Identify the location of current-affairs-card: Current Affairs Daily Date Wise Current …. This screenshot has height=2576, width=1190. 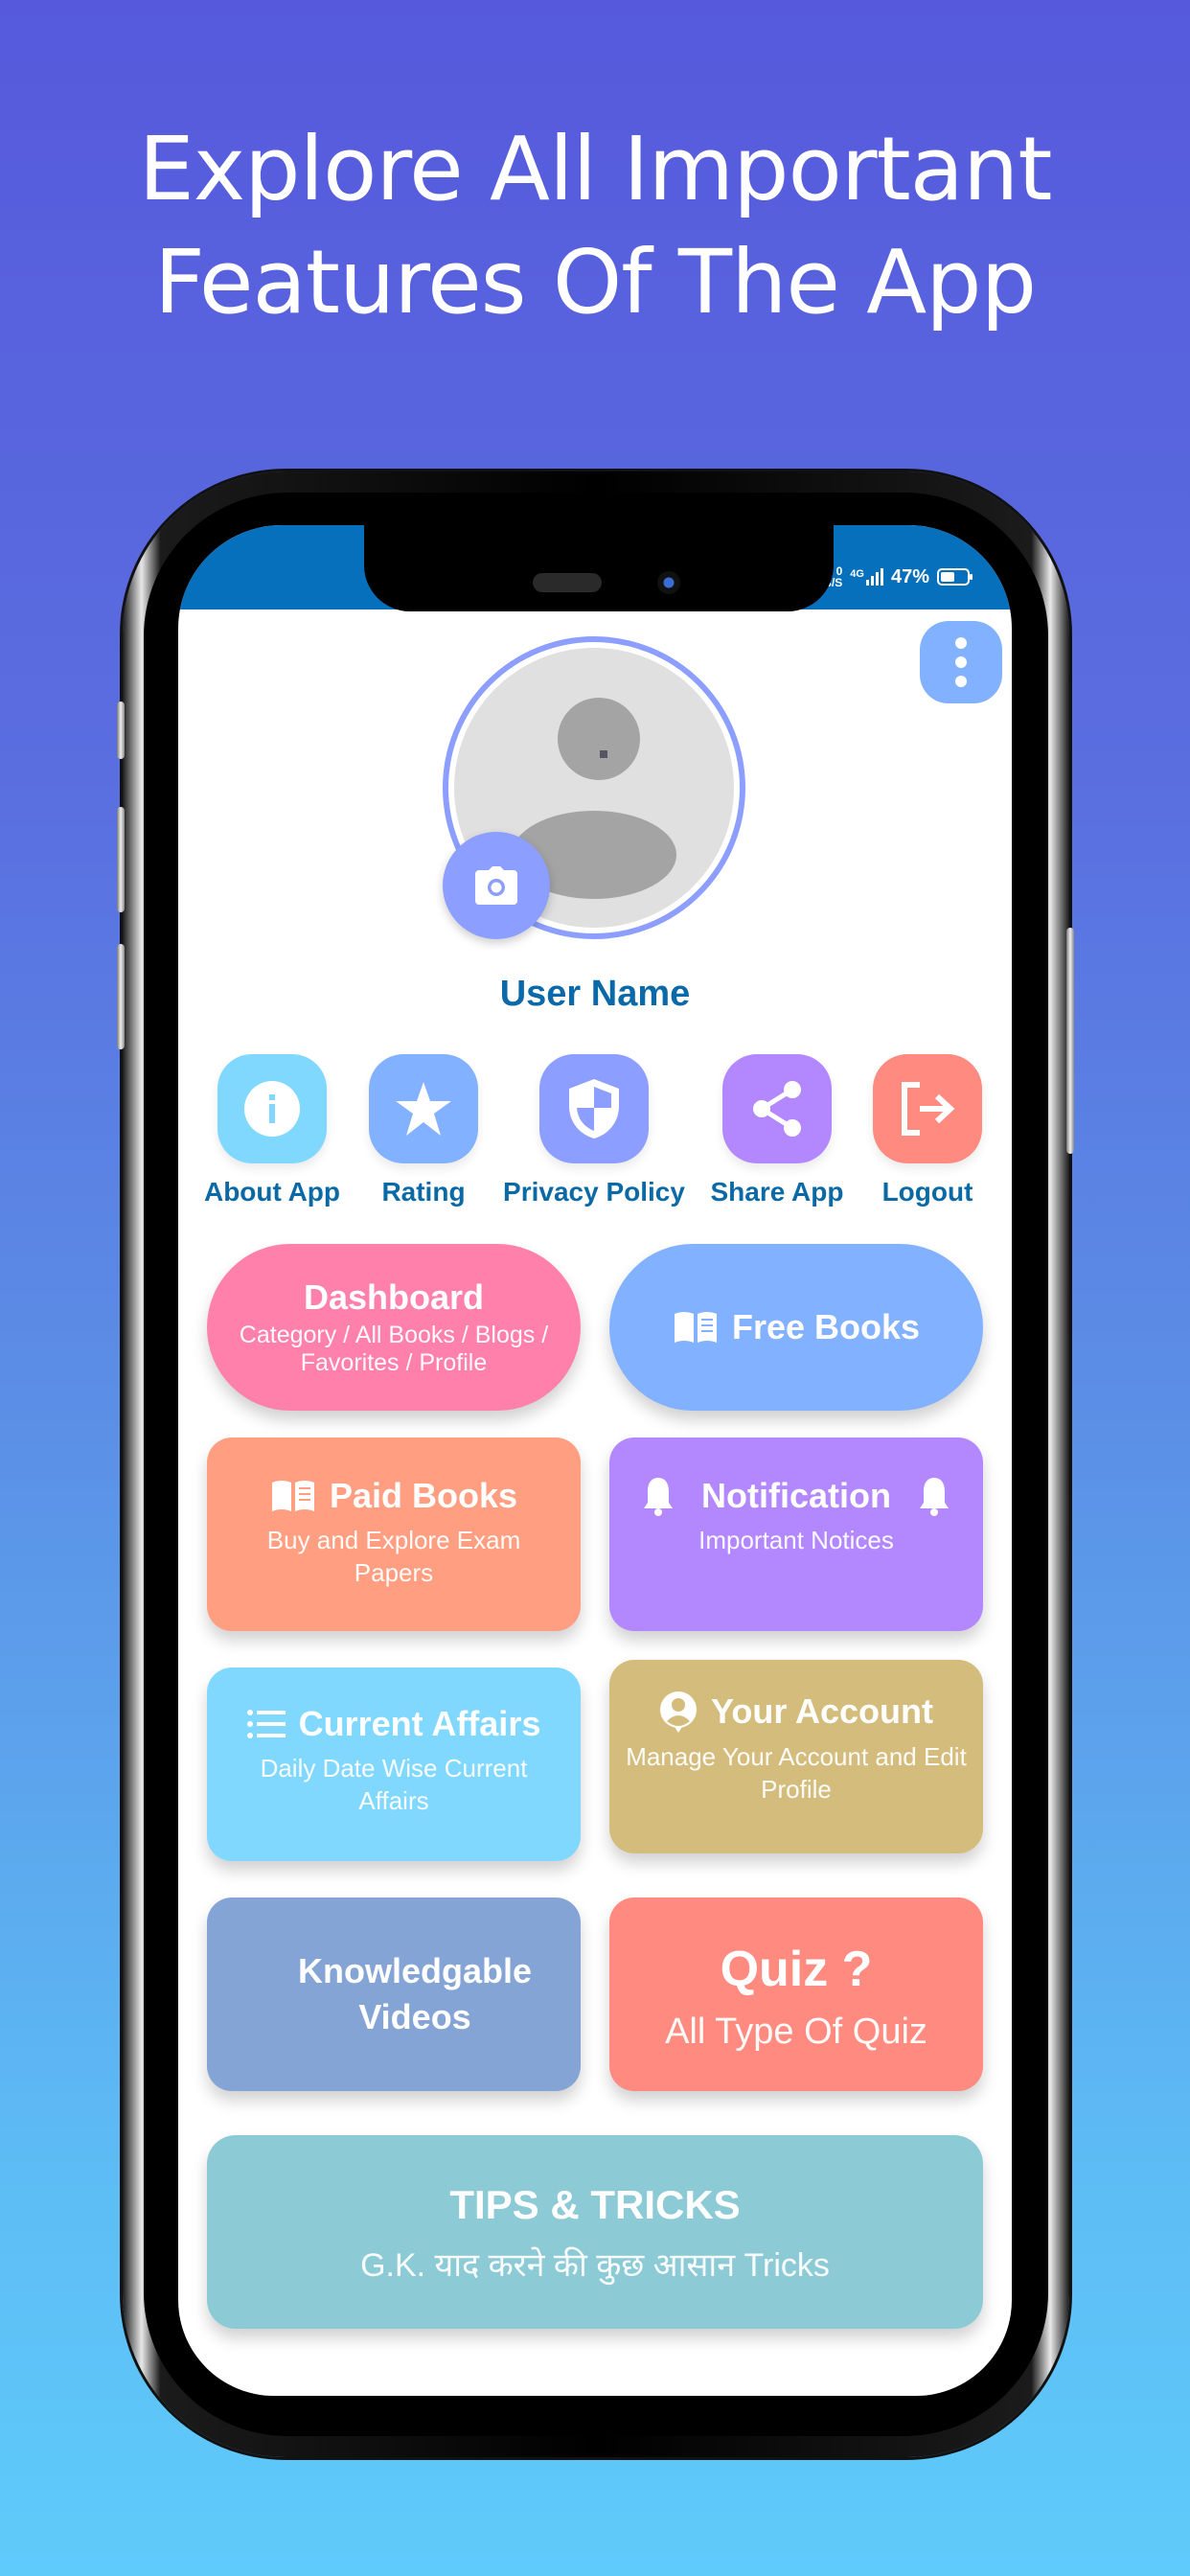
(394, 1764).